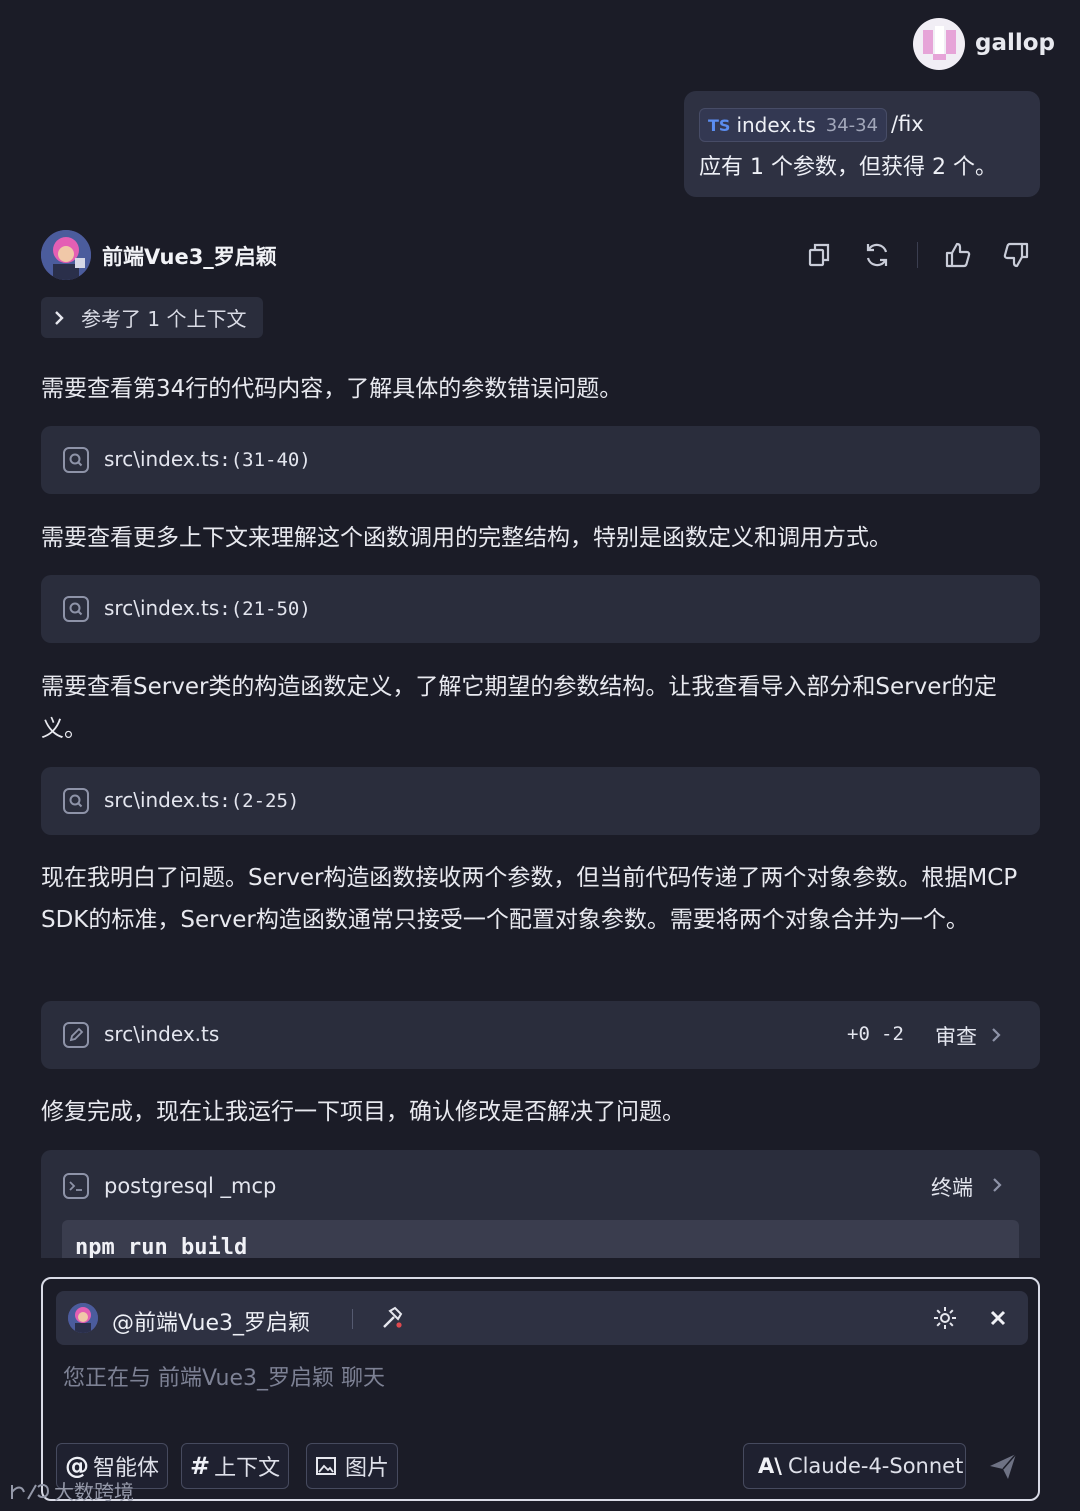 This screenshot has width=1080, height=1511. What do you see at coordinates (858, 1034) in the screenshot?
I see `lines-added: +0` at bounding box center [858, 1034].